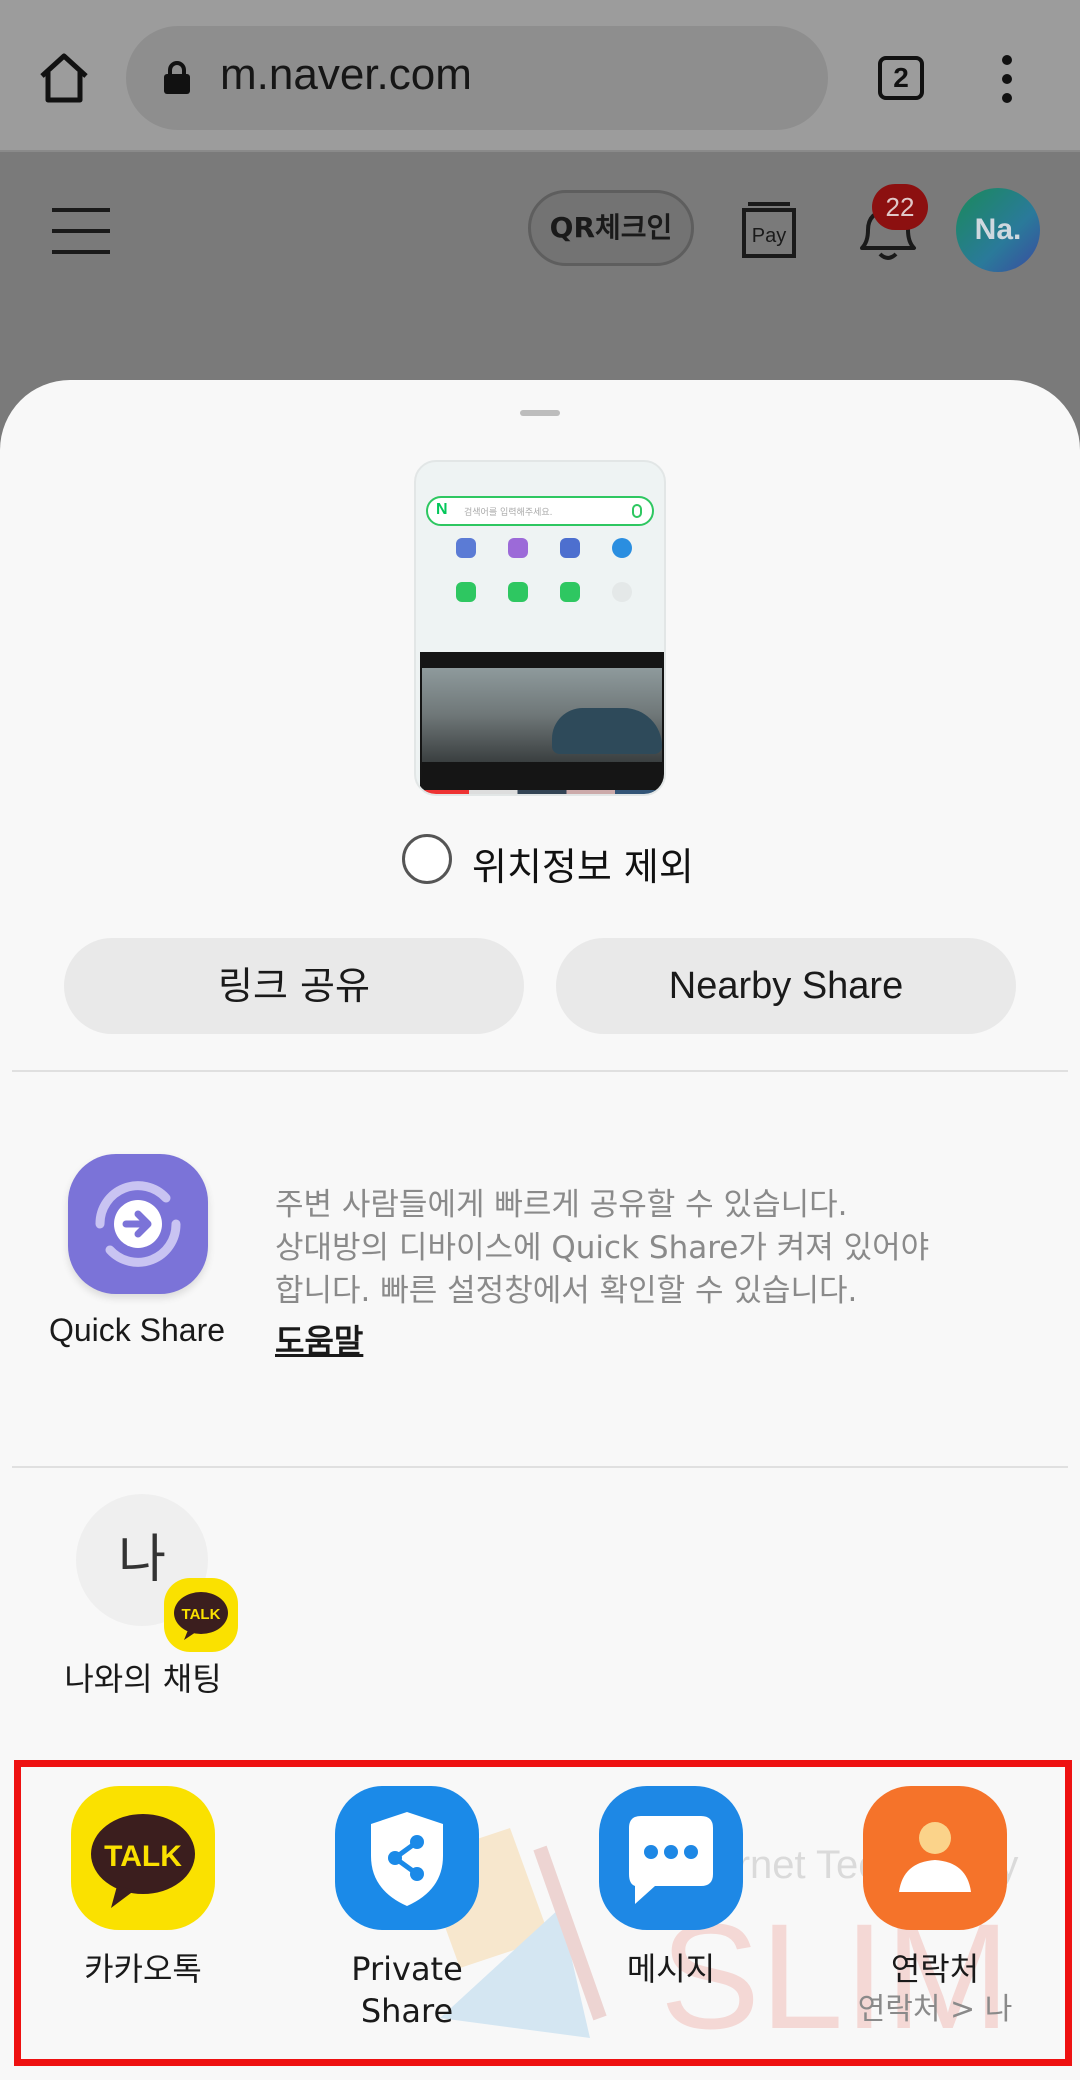 Image resolution: width=1080 pixels, height=2080 pixels. I want to click on preview-video-frame, so click(542, 715).